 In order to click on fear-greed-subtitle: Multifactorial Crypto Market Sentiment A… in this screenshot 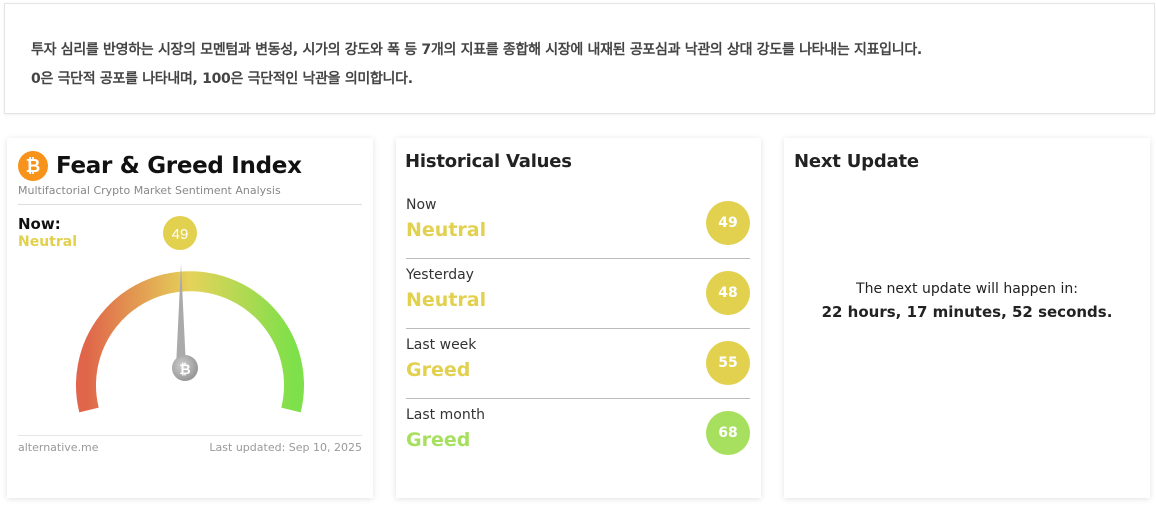, I will do `click(149, 190)`.